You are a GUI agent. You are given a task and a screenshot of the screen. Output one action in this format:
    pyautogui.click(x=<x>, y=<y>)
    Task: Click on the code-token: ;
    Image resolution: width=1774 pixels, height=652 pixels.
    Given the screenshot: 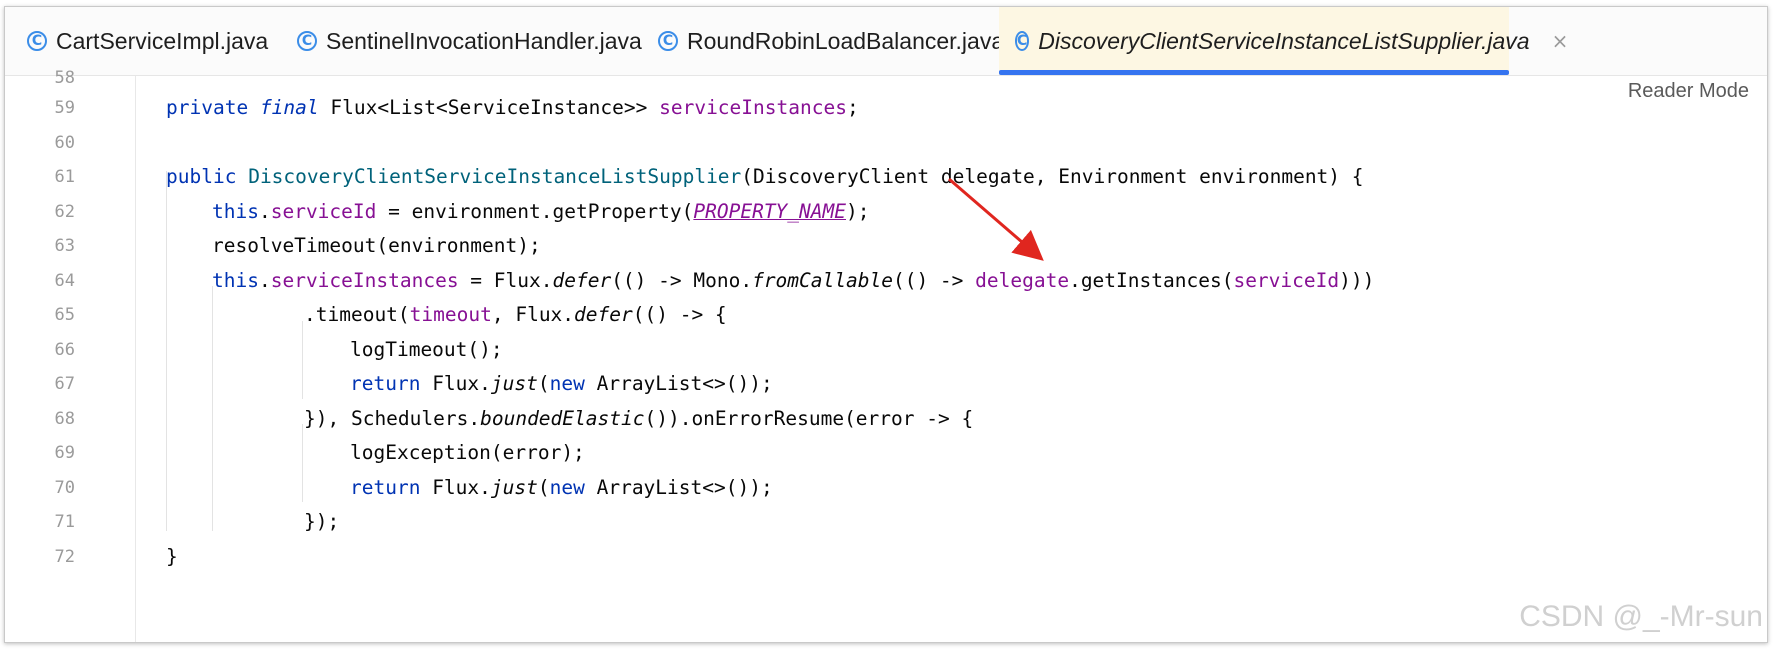 What is the action you would take?
    pyautogui.click(x=852, y=107)
    